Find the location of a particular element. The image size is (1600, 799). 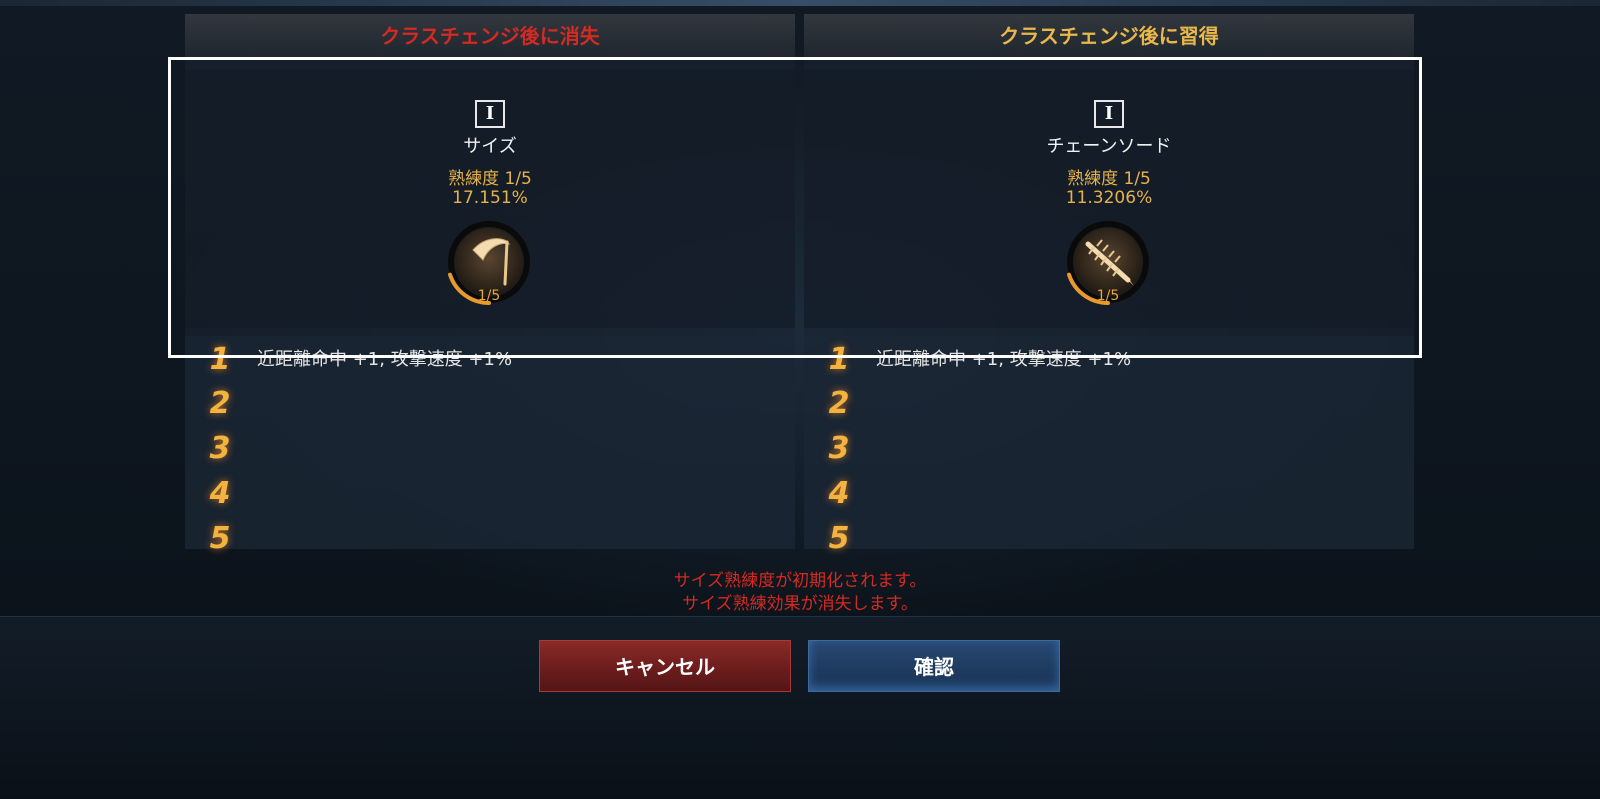

gain-effects-list: 1 近距離命中 +1, 攻撃速度 +1% 2 3 4 5 is located at coordinates (1109, 446).